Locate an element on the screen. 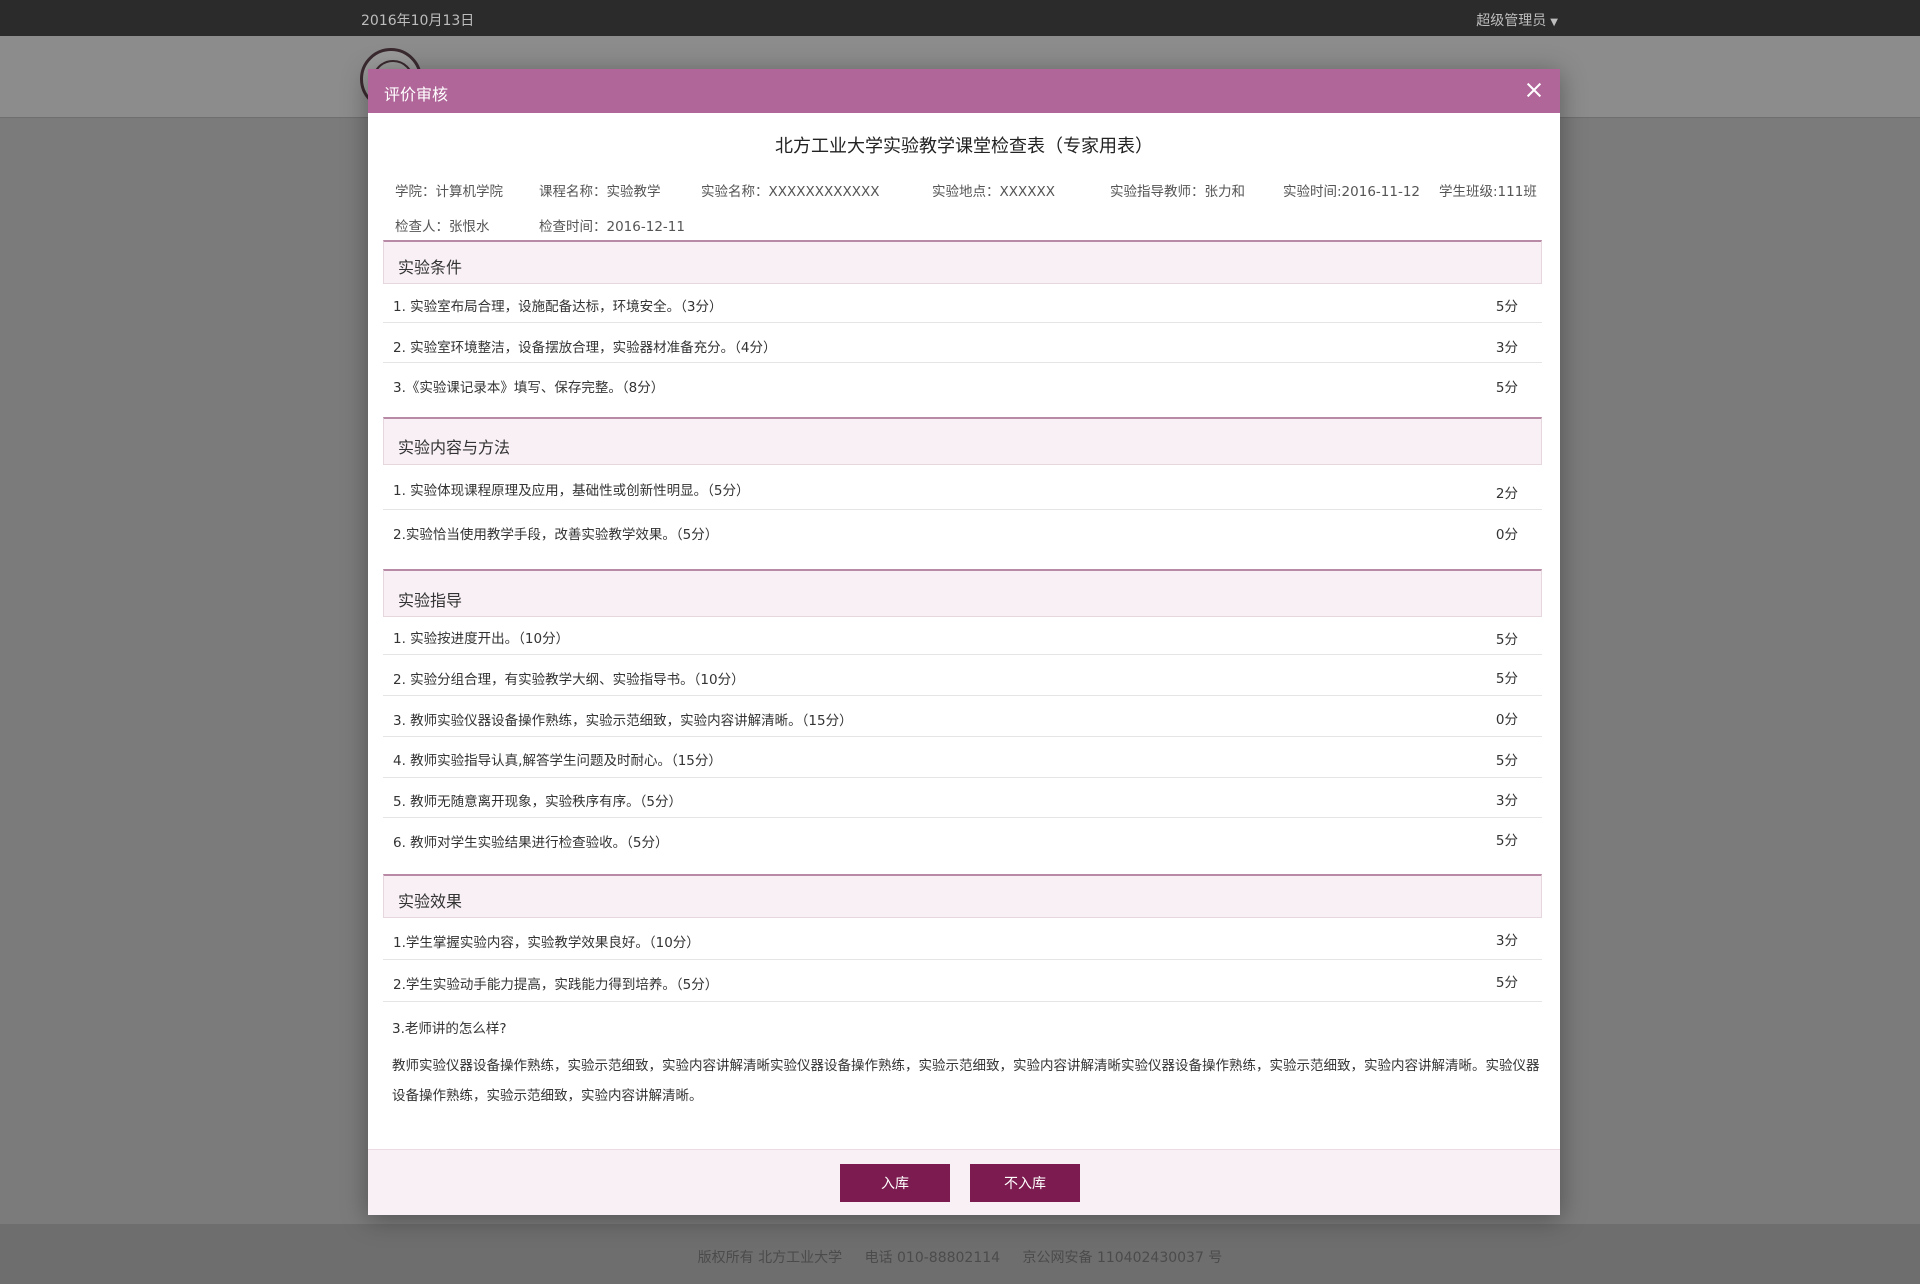 The height and width of the screenshot is (1284, 1920). table-row: 4. 教师实验指导认真,解答学生问题及时耐心。（15分） 5分 is located at coordinates (962, 757).